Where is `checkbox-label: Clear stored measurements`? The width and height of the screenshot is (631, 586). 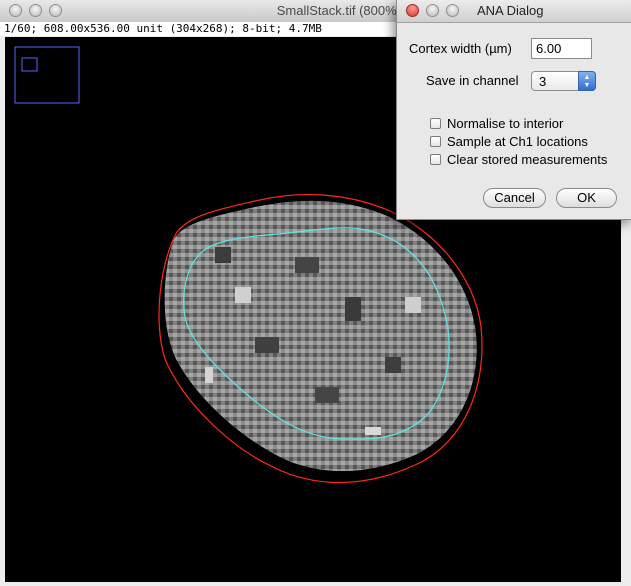
checkbox-label: Clear stored measurements is located at coordinates (527, 159).